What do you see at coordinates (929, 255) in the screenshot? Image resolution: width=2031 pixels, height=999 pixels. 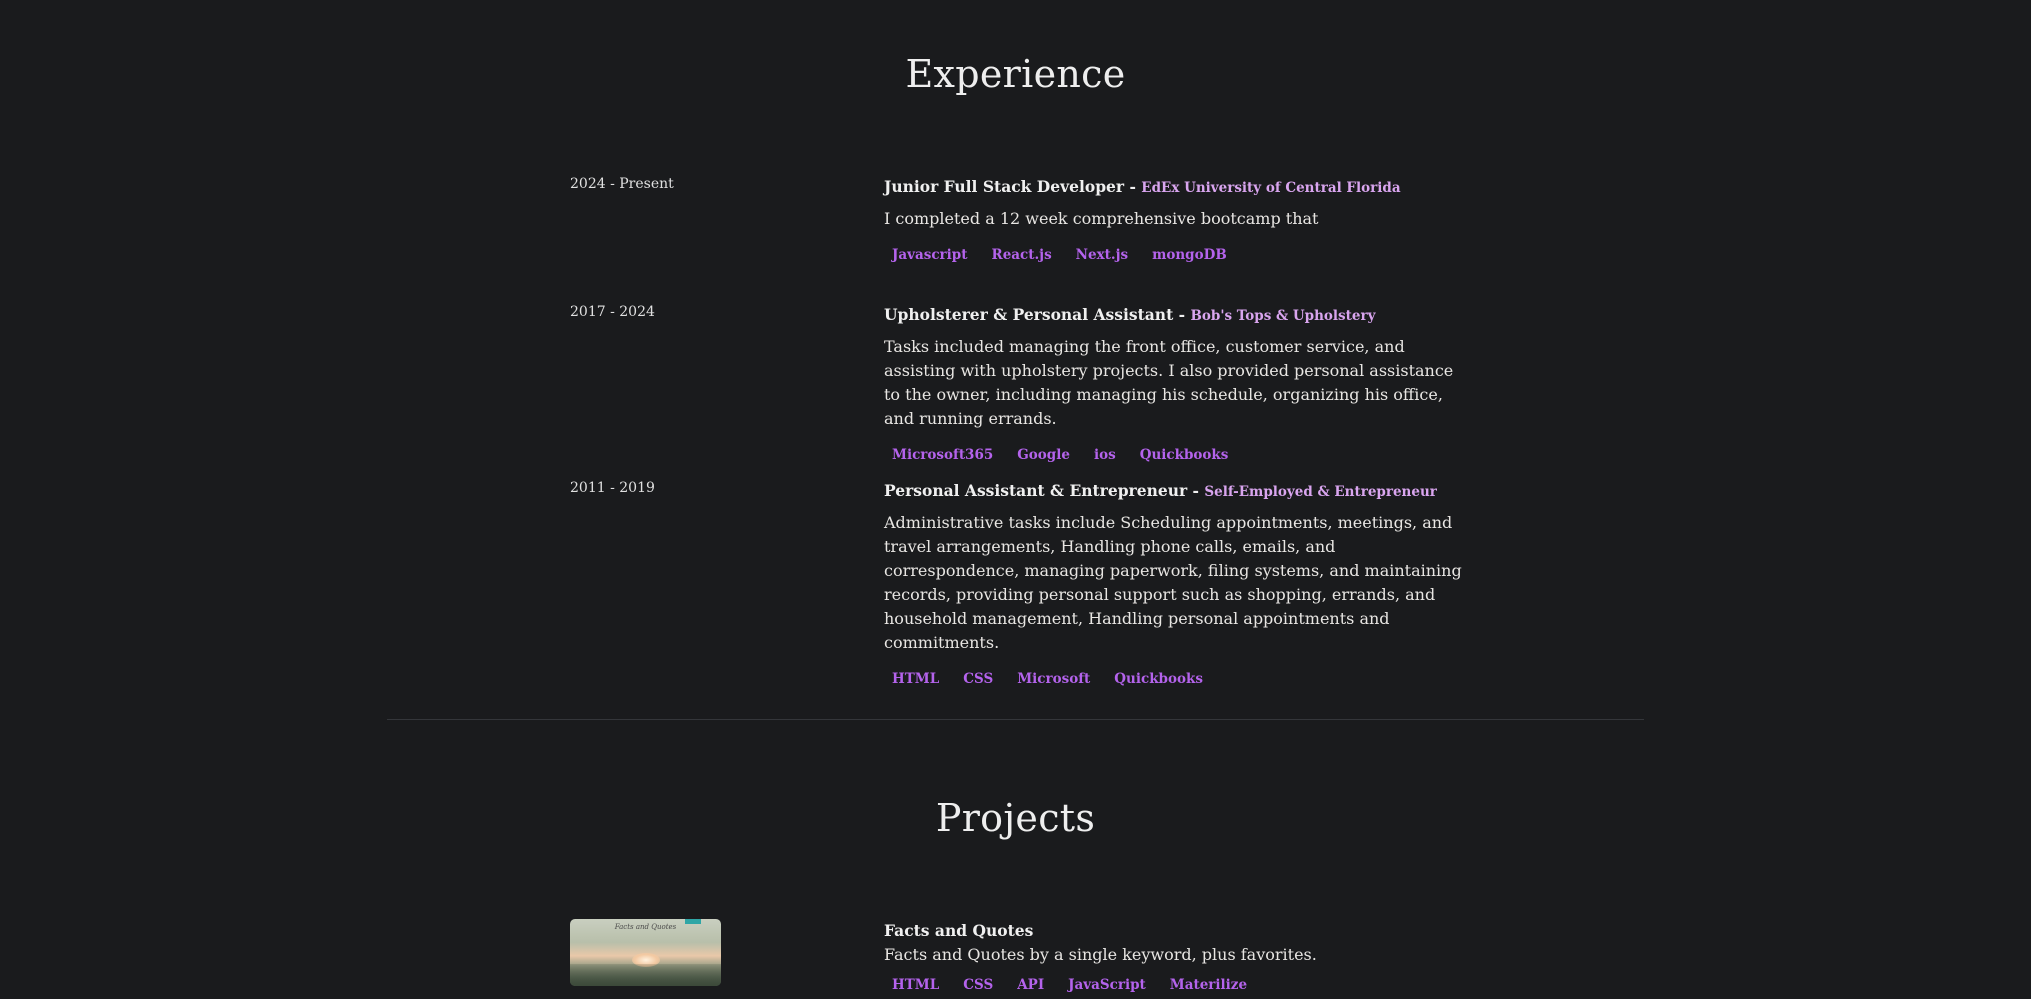 I see `skill-tag: Javascript` at bounding box center [929, 255].